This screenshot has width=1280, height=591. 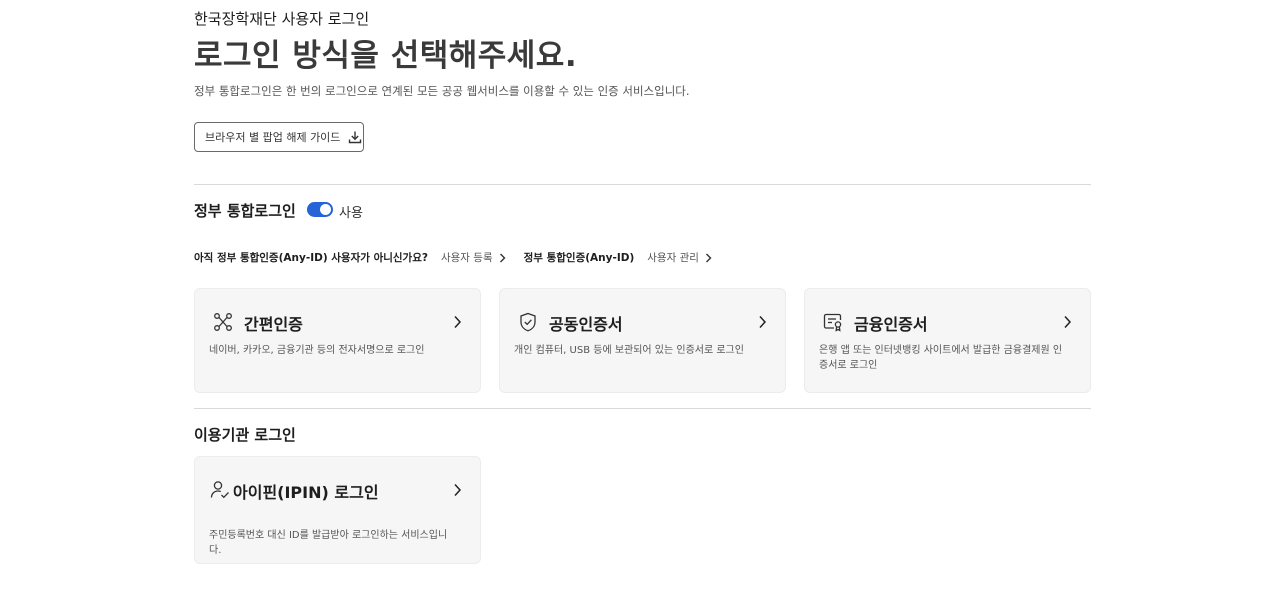 What do you see at coordinates (642, 340) in the screenshot?
I see `joint-certificate-card: 공동인증서 개인 컴퓨터, USB 등에 보관되어 있는 인증서로 로그인` at bounding box center [642, 340].